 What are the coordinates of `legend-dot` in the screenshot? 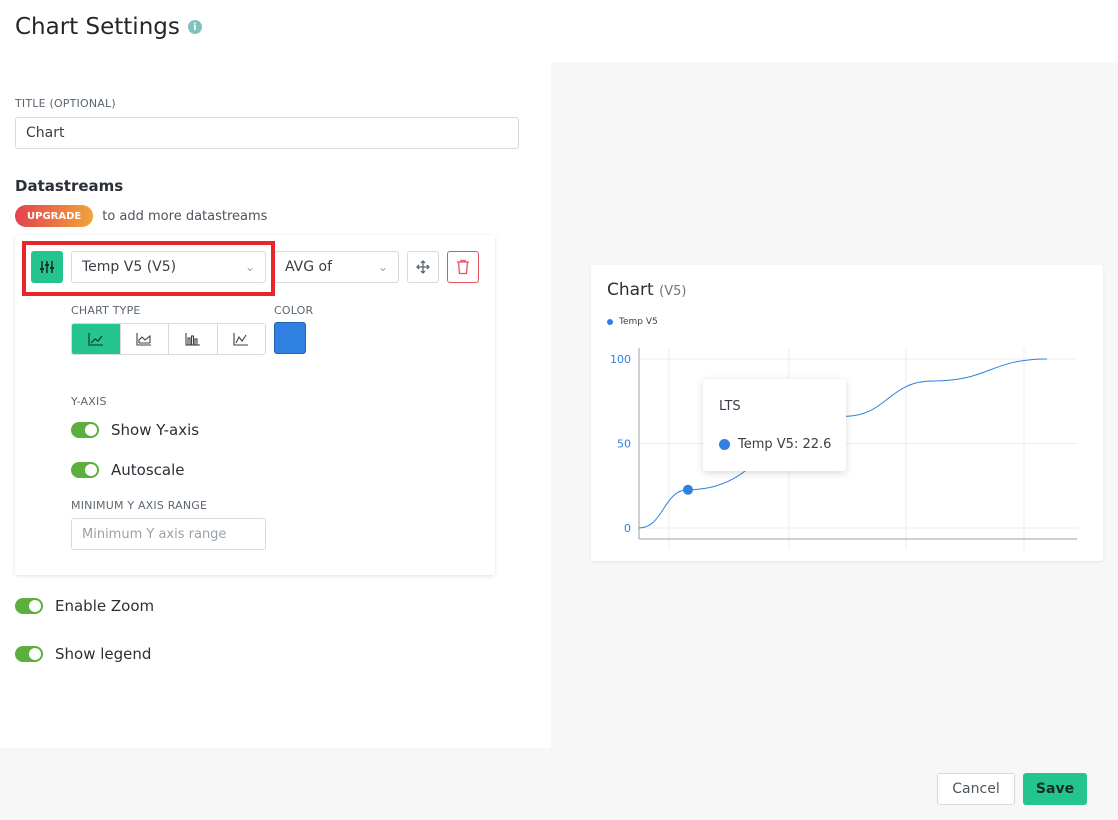 It's located at (610, 322).